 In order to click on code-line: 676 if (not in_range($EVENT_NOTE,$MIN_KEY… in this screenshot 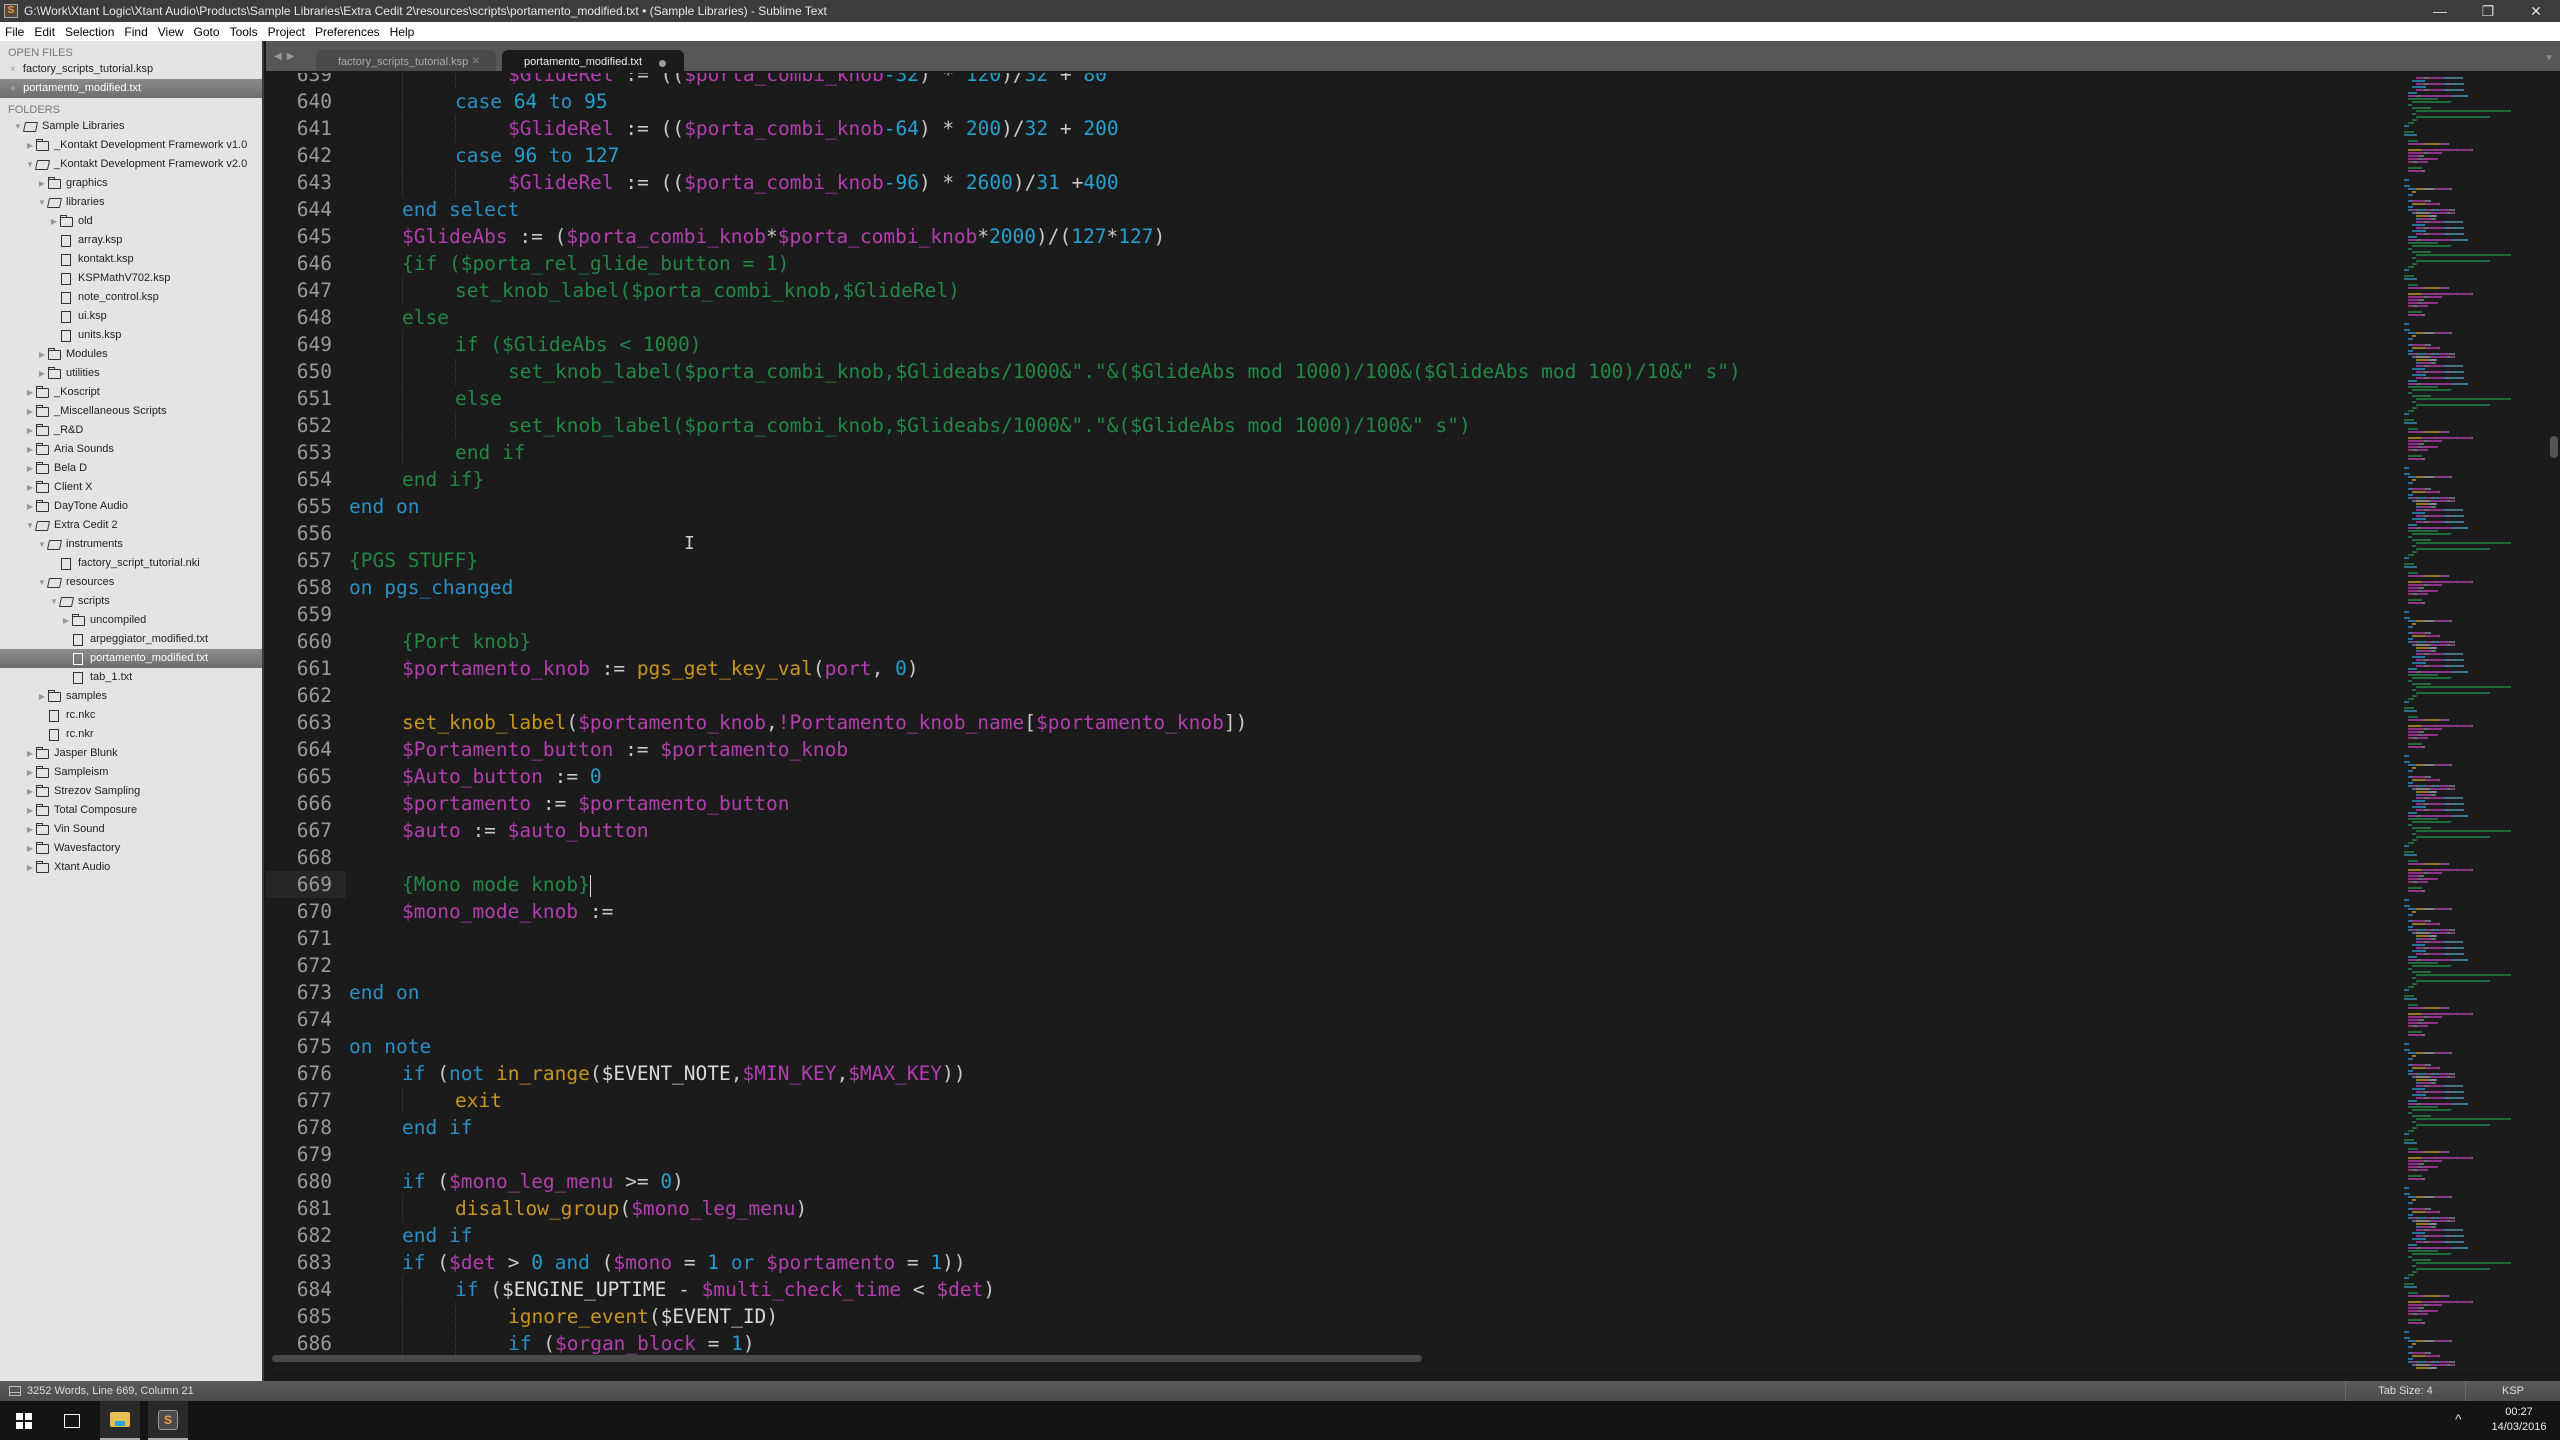, I will do `click(1326, 1073)`.